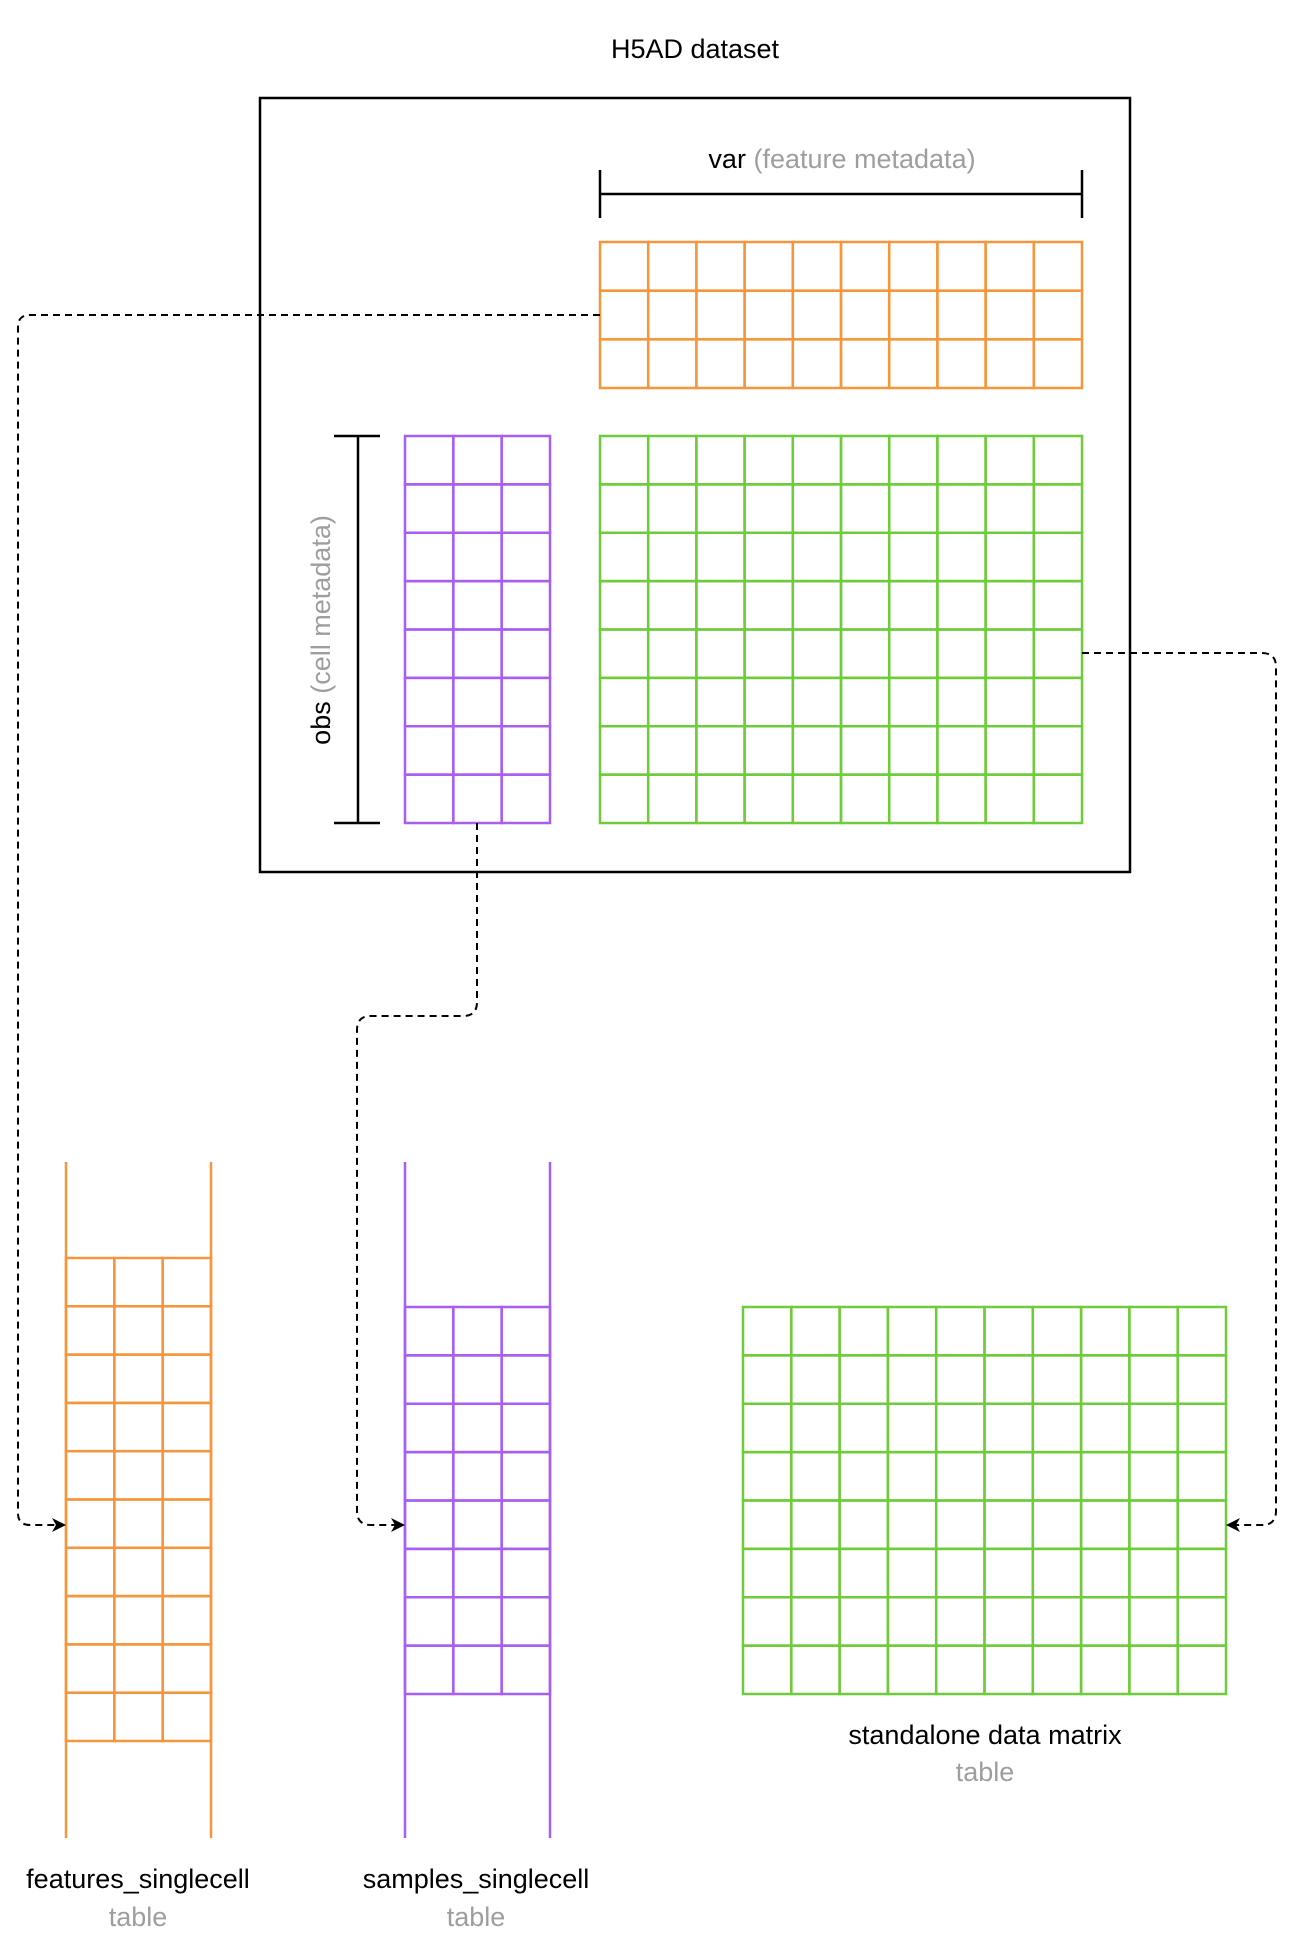  Describe the element at coordinates (417, 1177) in the screenshot. I see `obs-to-samples-connector` at that location.